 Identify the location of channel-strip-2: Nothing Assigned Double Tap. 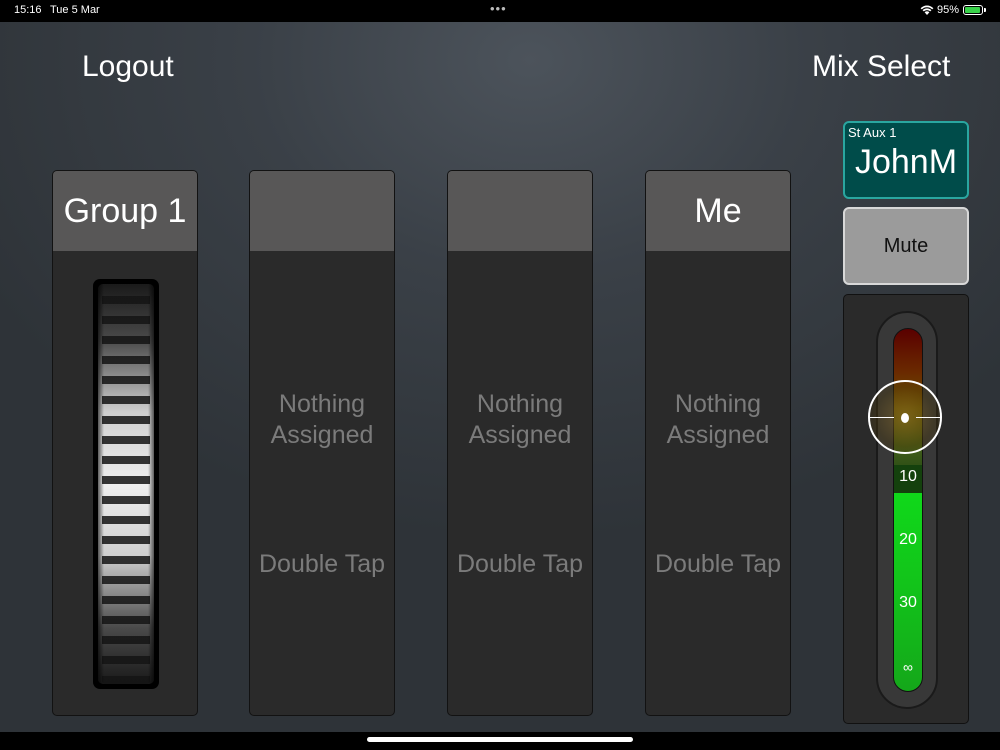
(322, 443).